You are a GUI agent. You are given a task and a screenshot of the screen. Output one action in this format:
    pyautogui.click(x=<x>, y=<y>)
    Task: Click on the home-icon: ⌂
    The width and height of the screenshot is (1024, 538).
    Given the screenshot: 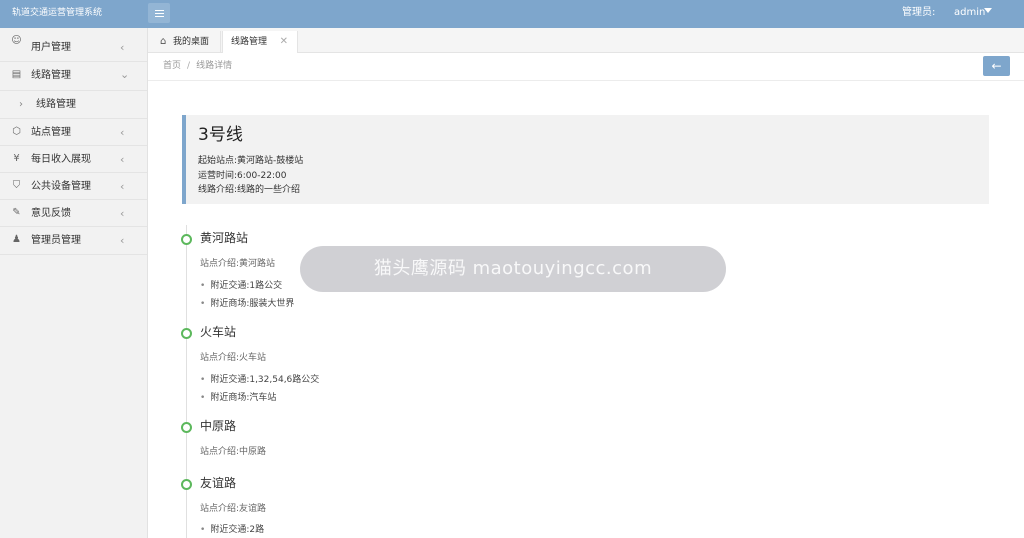 What is the action you would take?
    pyautogui.click(x=163, y=41)
    